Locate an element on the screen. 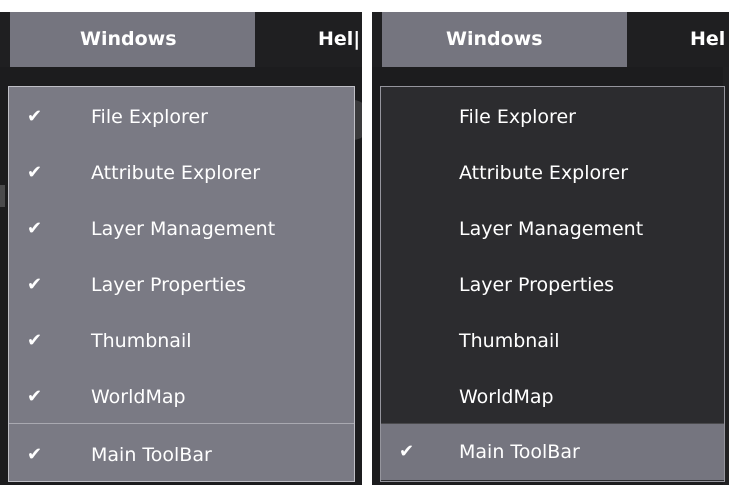 The width and height of the screenshot is (729, 485). menu-item-attribute-explorer: ✔ Attribute Explorer is located at coordinates (181, 173).